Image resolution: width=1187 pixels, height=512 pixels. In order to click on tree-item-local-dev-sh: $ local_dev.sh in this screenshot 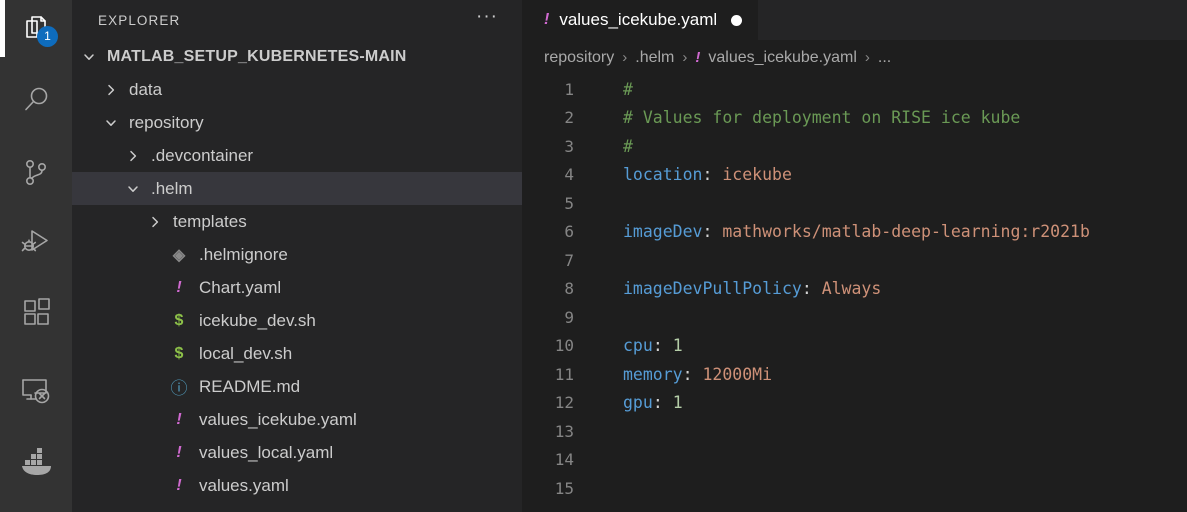, I will do `click(297, 353)`.